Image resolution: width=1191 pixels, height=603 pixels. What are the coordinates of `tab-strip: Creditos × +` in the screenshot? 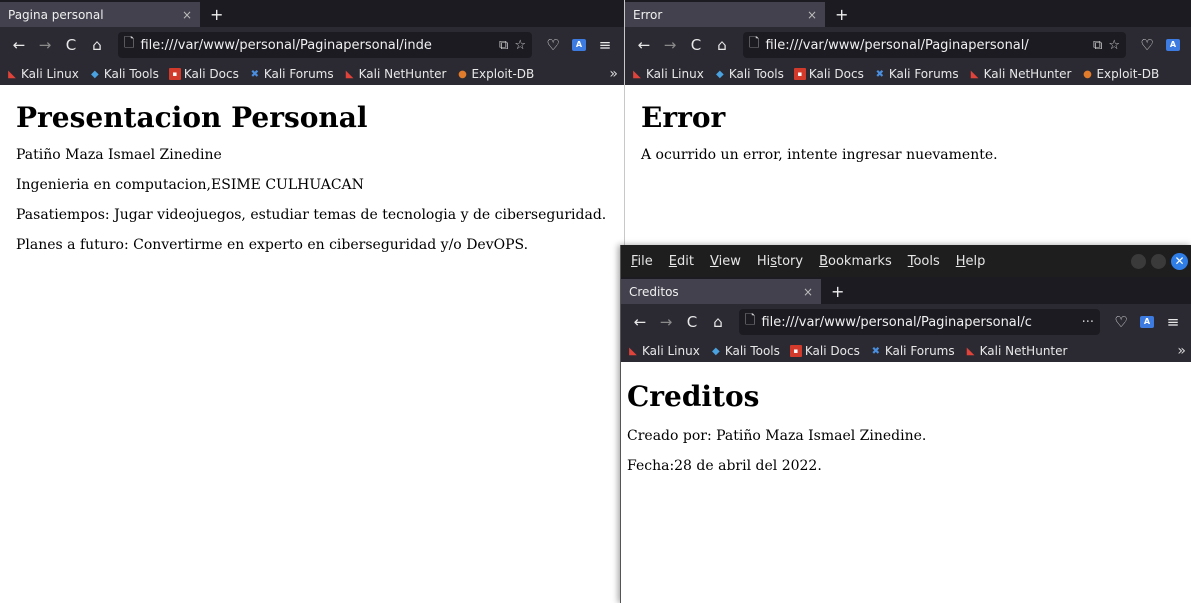 It's located at (906, 290).